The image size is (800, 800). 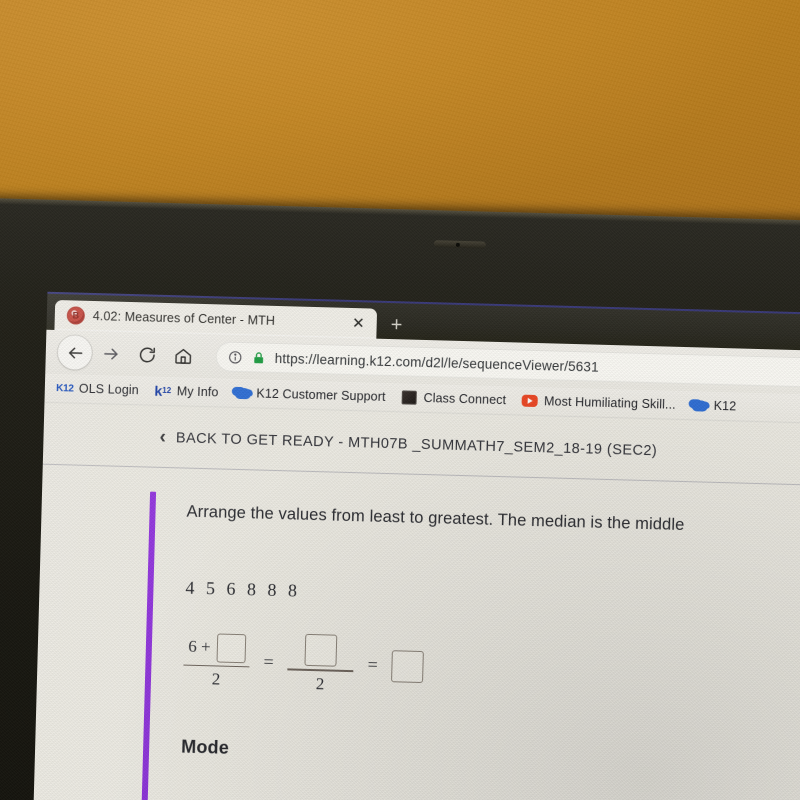 I want to click on bookmark-label: OLS Login, so click(x=109, y=389).